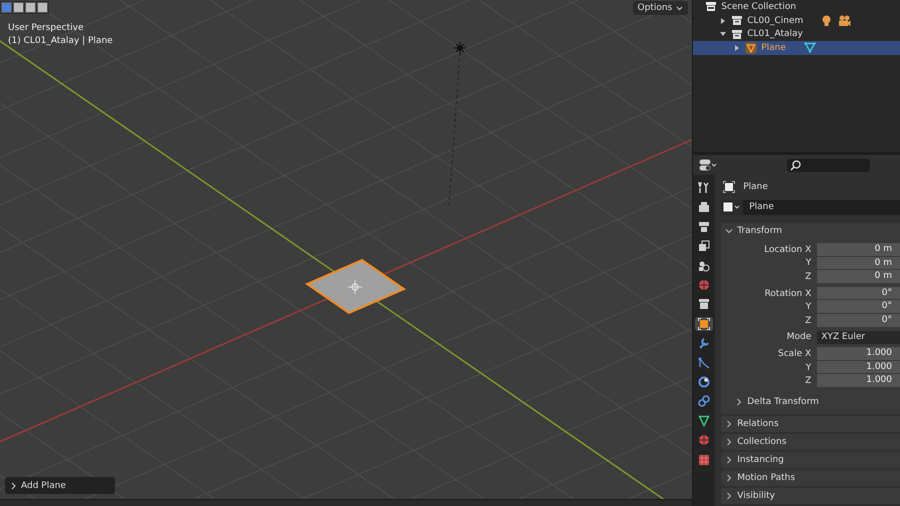 Image resolution: width=900 pixels, height=506 pixels. I want to click on view-name: User Perspective, so click(46, 28).